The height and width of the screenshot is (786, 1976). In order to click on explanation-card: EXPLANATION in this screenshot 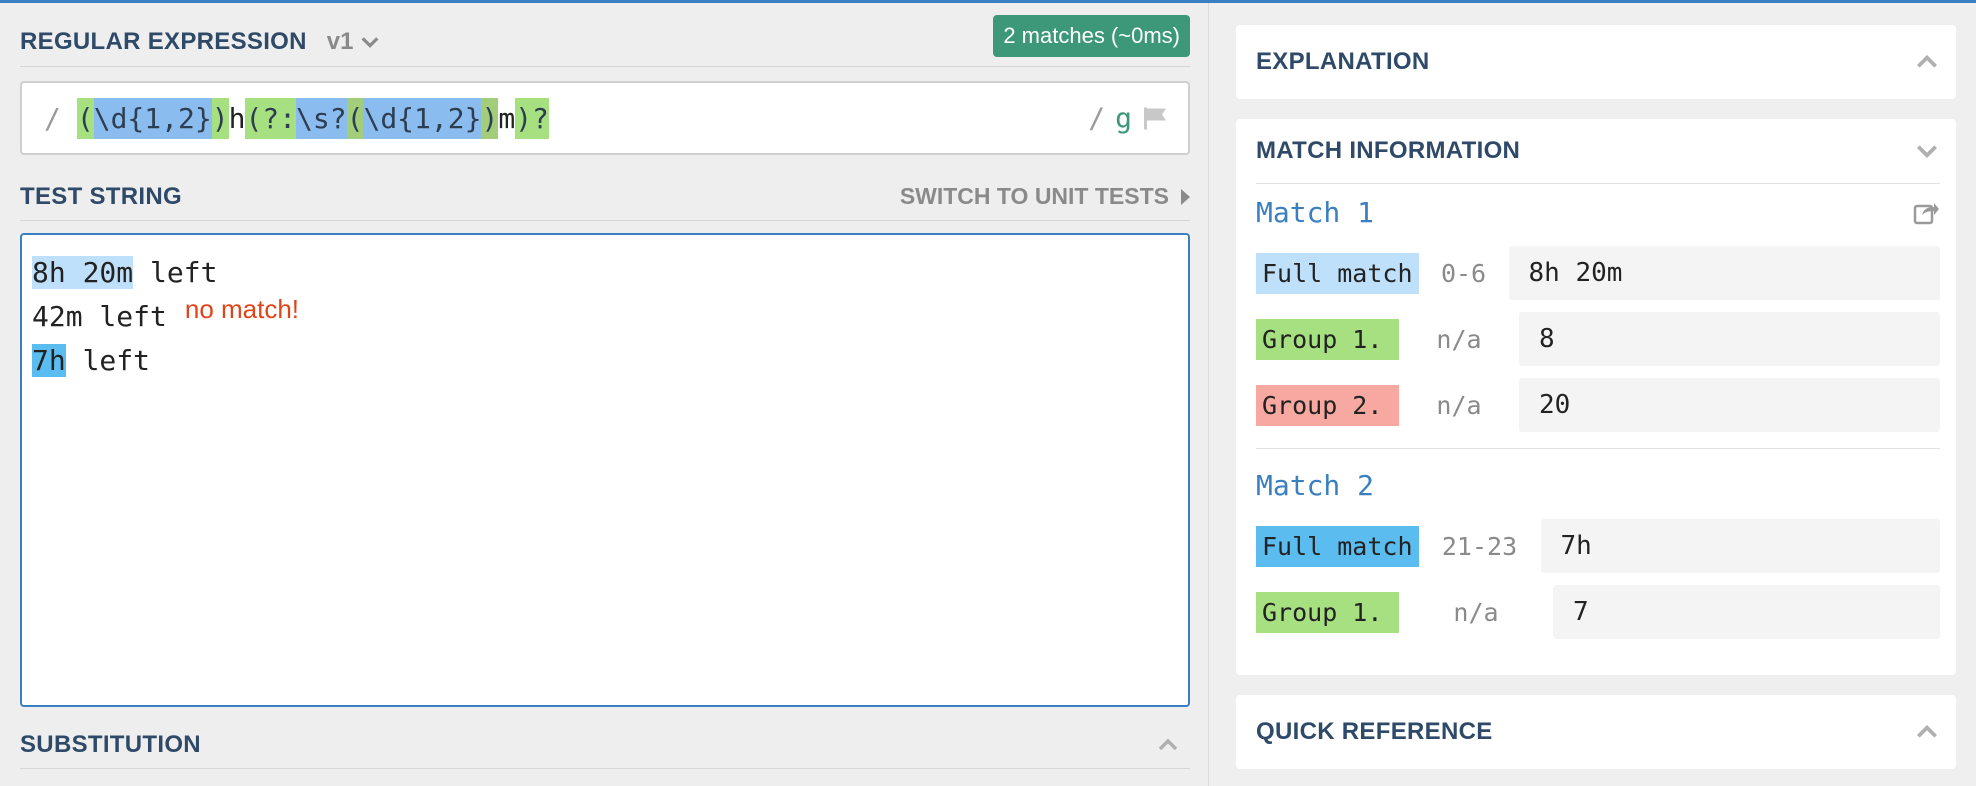, I will do `click(1596, 62)`.